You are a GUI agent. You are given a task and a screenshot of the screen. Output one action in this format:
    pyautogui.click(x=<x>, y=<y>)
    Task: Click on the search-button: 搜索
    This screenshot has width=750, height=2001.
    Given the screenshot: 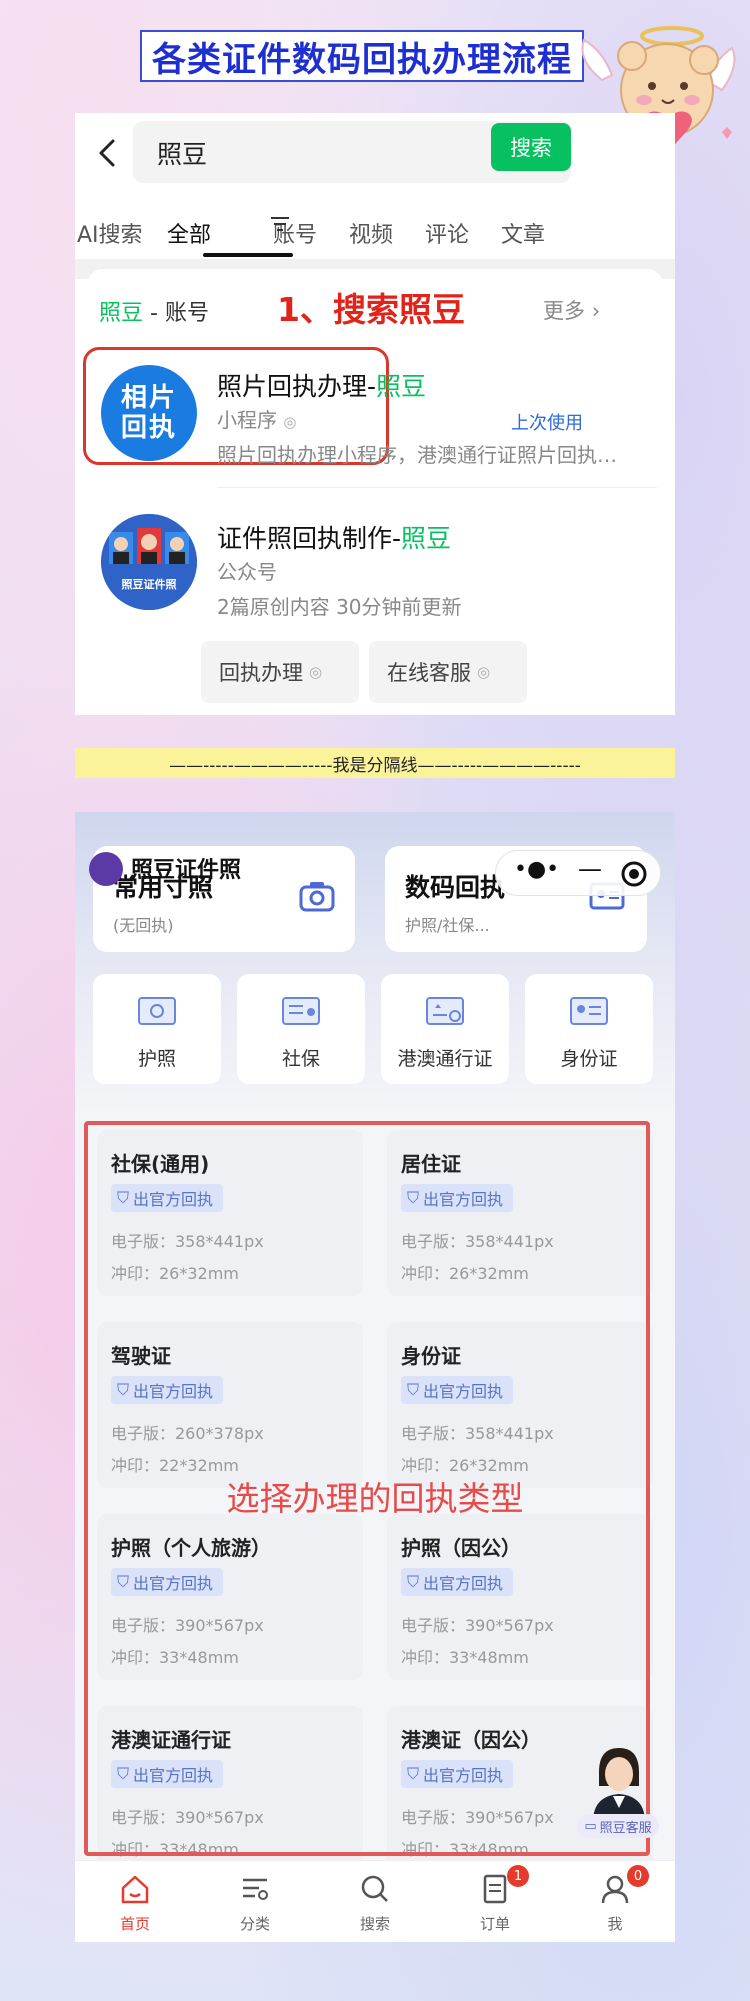 What is the action you would take?
    pyautogui.click(x=531, y=147)
    